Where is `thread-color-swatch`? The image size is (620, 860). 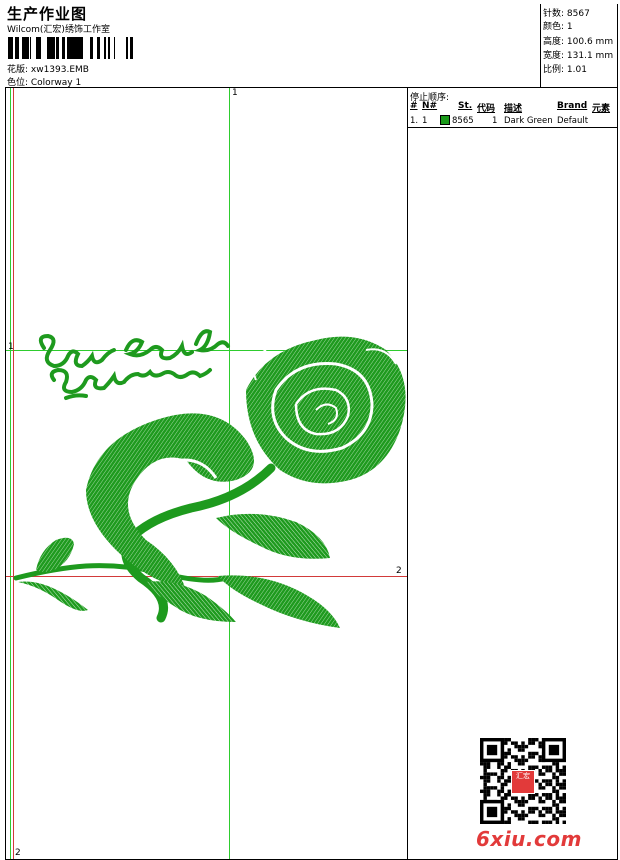
thread-color-swatch is located at coordinates (445, 120).